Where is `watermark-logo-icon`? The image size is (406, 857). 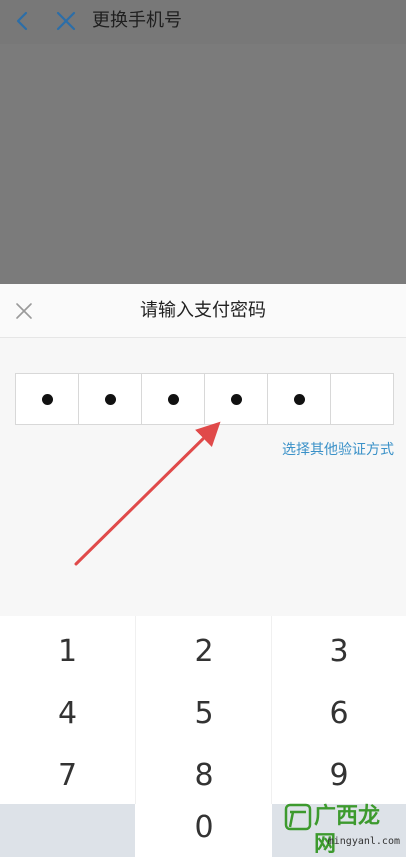 watermark-logo-icon is located at coordinates (298, 817).